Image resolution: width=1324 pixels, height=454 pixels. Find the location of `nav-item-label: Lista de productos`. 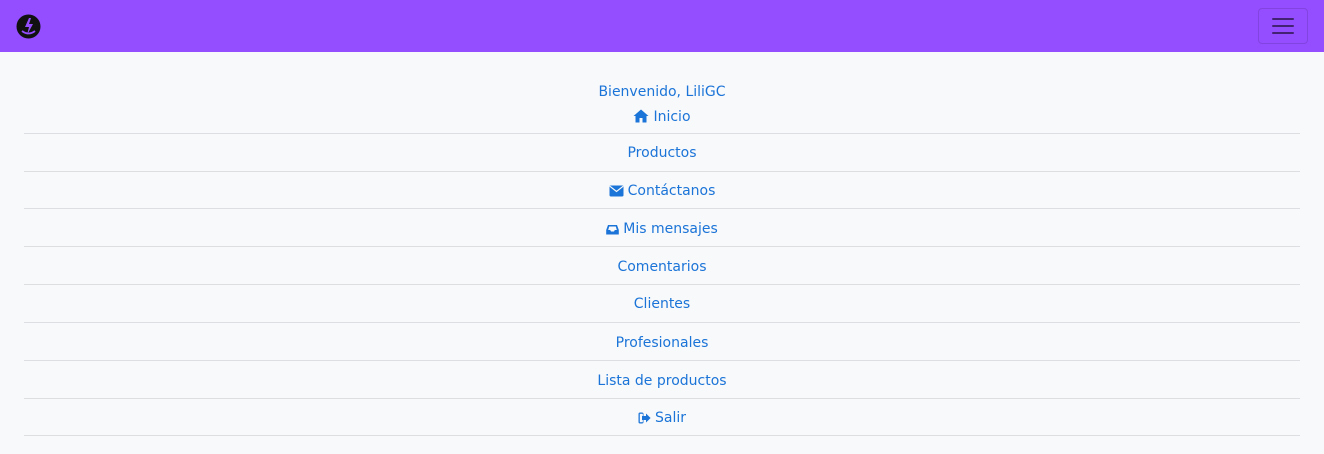

nav-item-label: Lista de productos is located at coordinates (662, 381).